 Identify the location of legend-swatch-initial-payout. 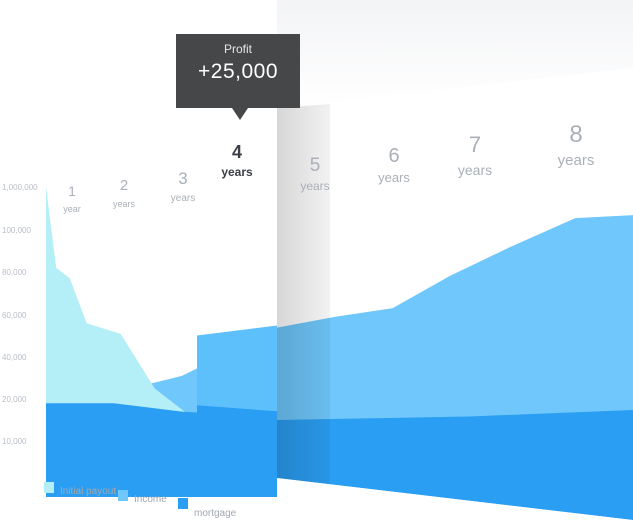
(49, 487).